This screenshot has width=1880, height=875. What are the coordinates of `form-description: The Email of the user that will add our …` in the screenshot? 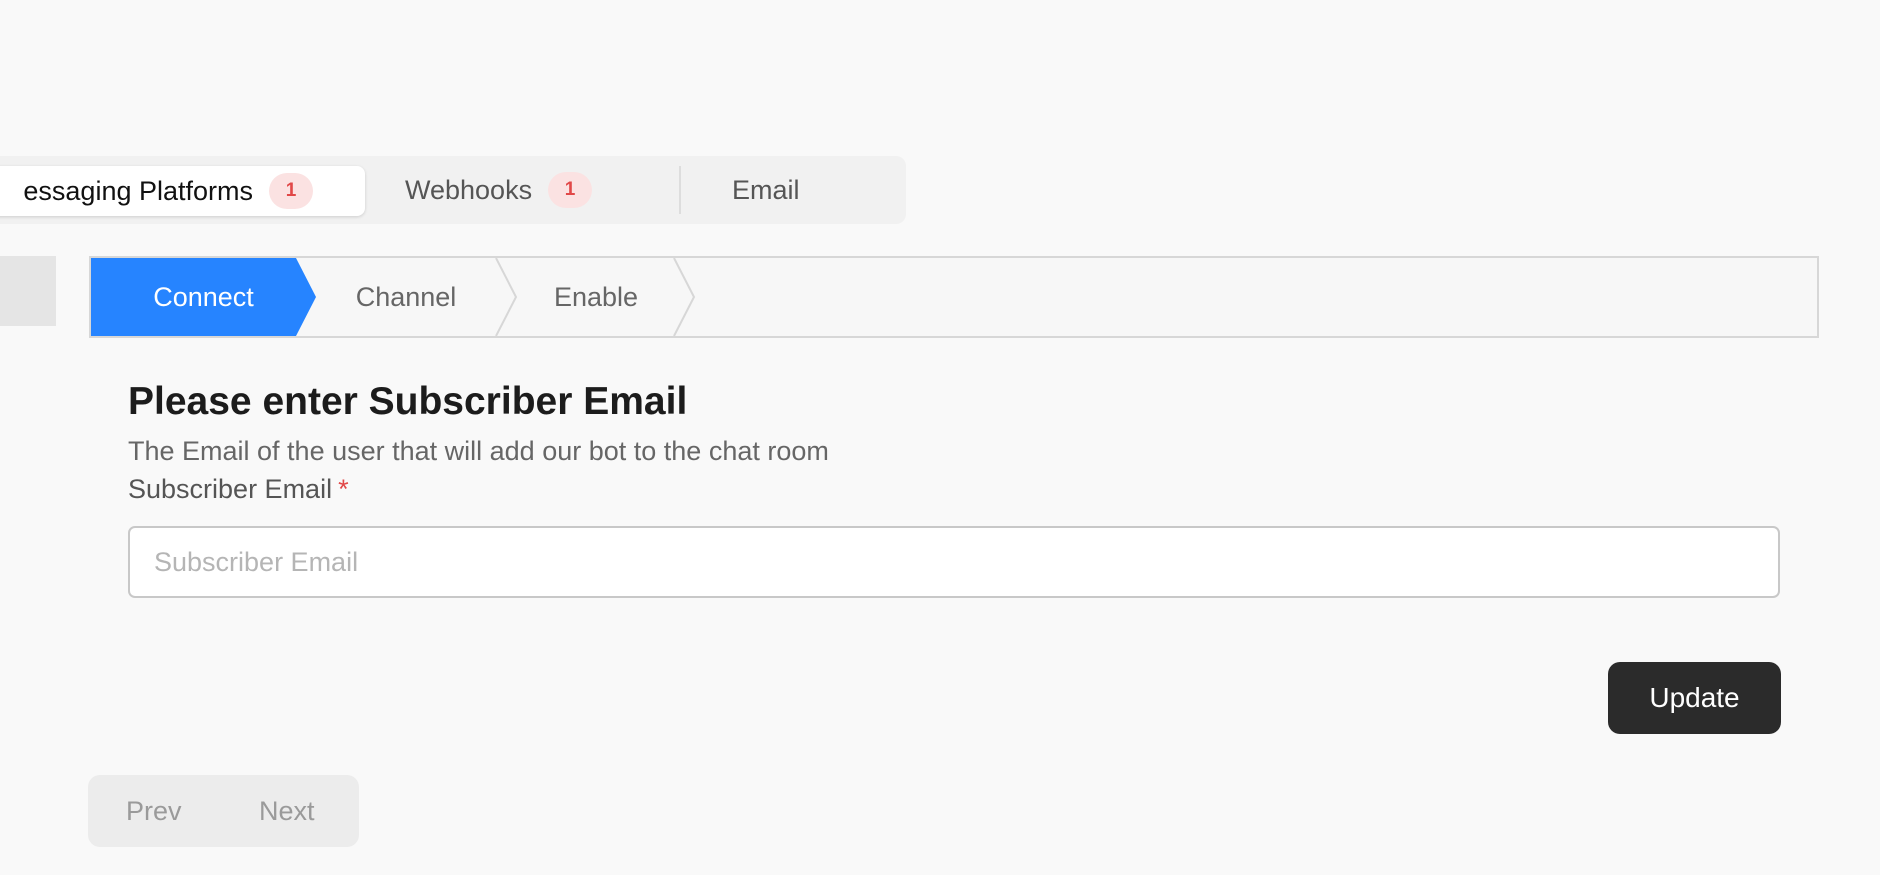 It's located at (478, 451).